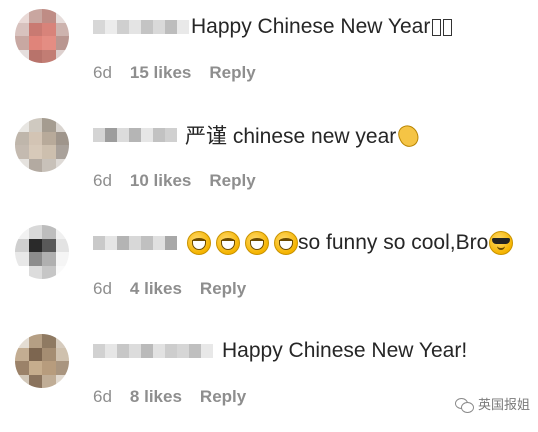  I want to click on comment-meta: 6d 4 likes Reply, so click(169, 289).